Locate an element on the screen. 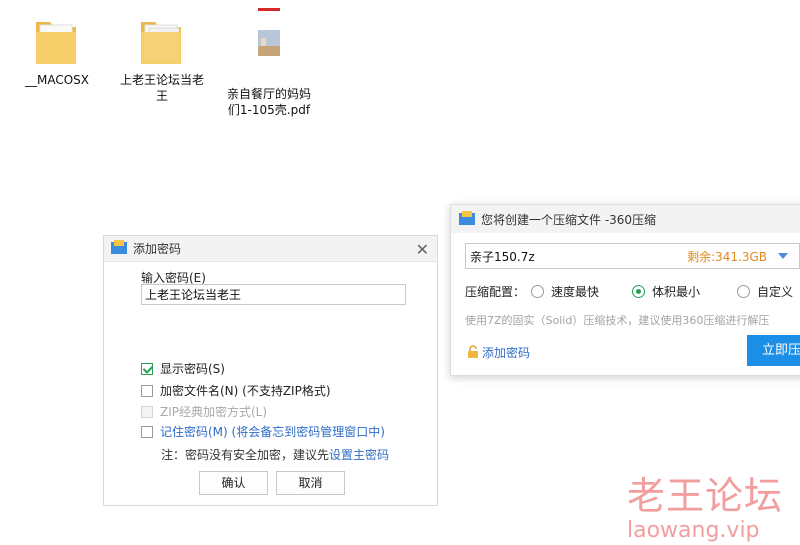 This screenshot has width=800, height=545. remember-password-checkbox: 记住密码(M) (将会备忘到密码管理窗口中) is located at coordinates (263, 431).